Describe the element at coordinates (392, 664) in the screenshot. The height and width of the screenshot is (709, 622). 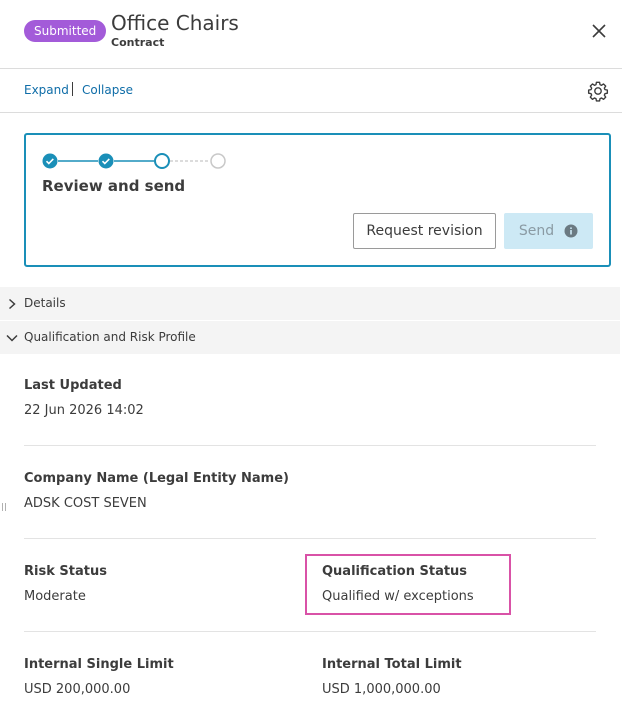
I see `internal-total-limit-label: Internal Total Limit` at that location.